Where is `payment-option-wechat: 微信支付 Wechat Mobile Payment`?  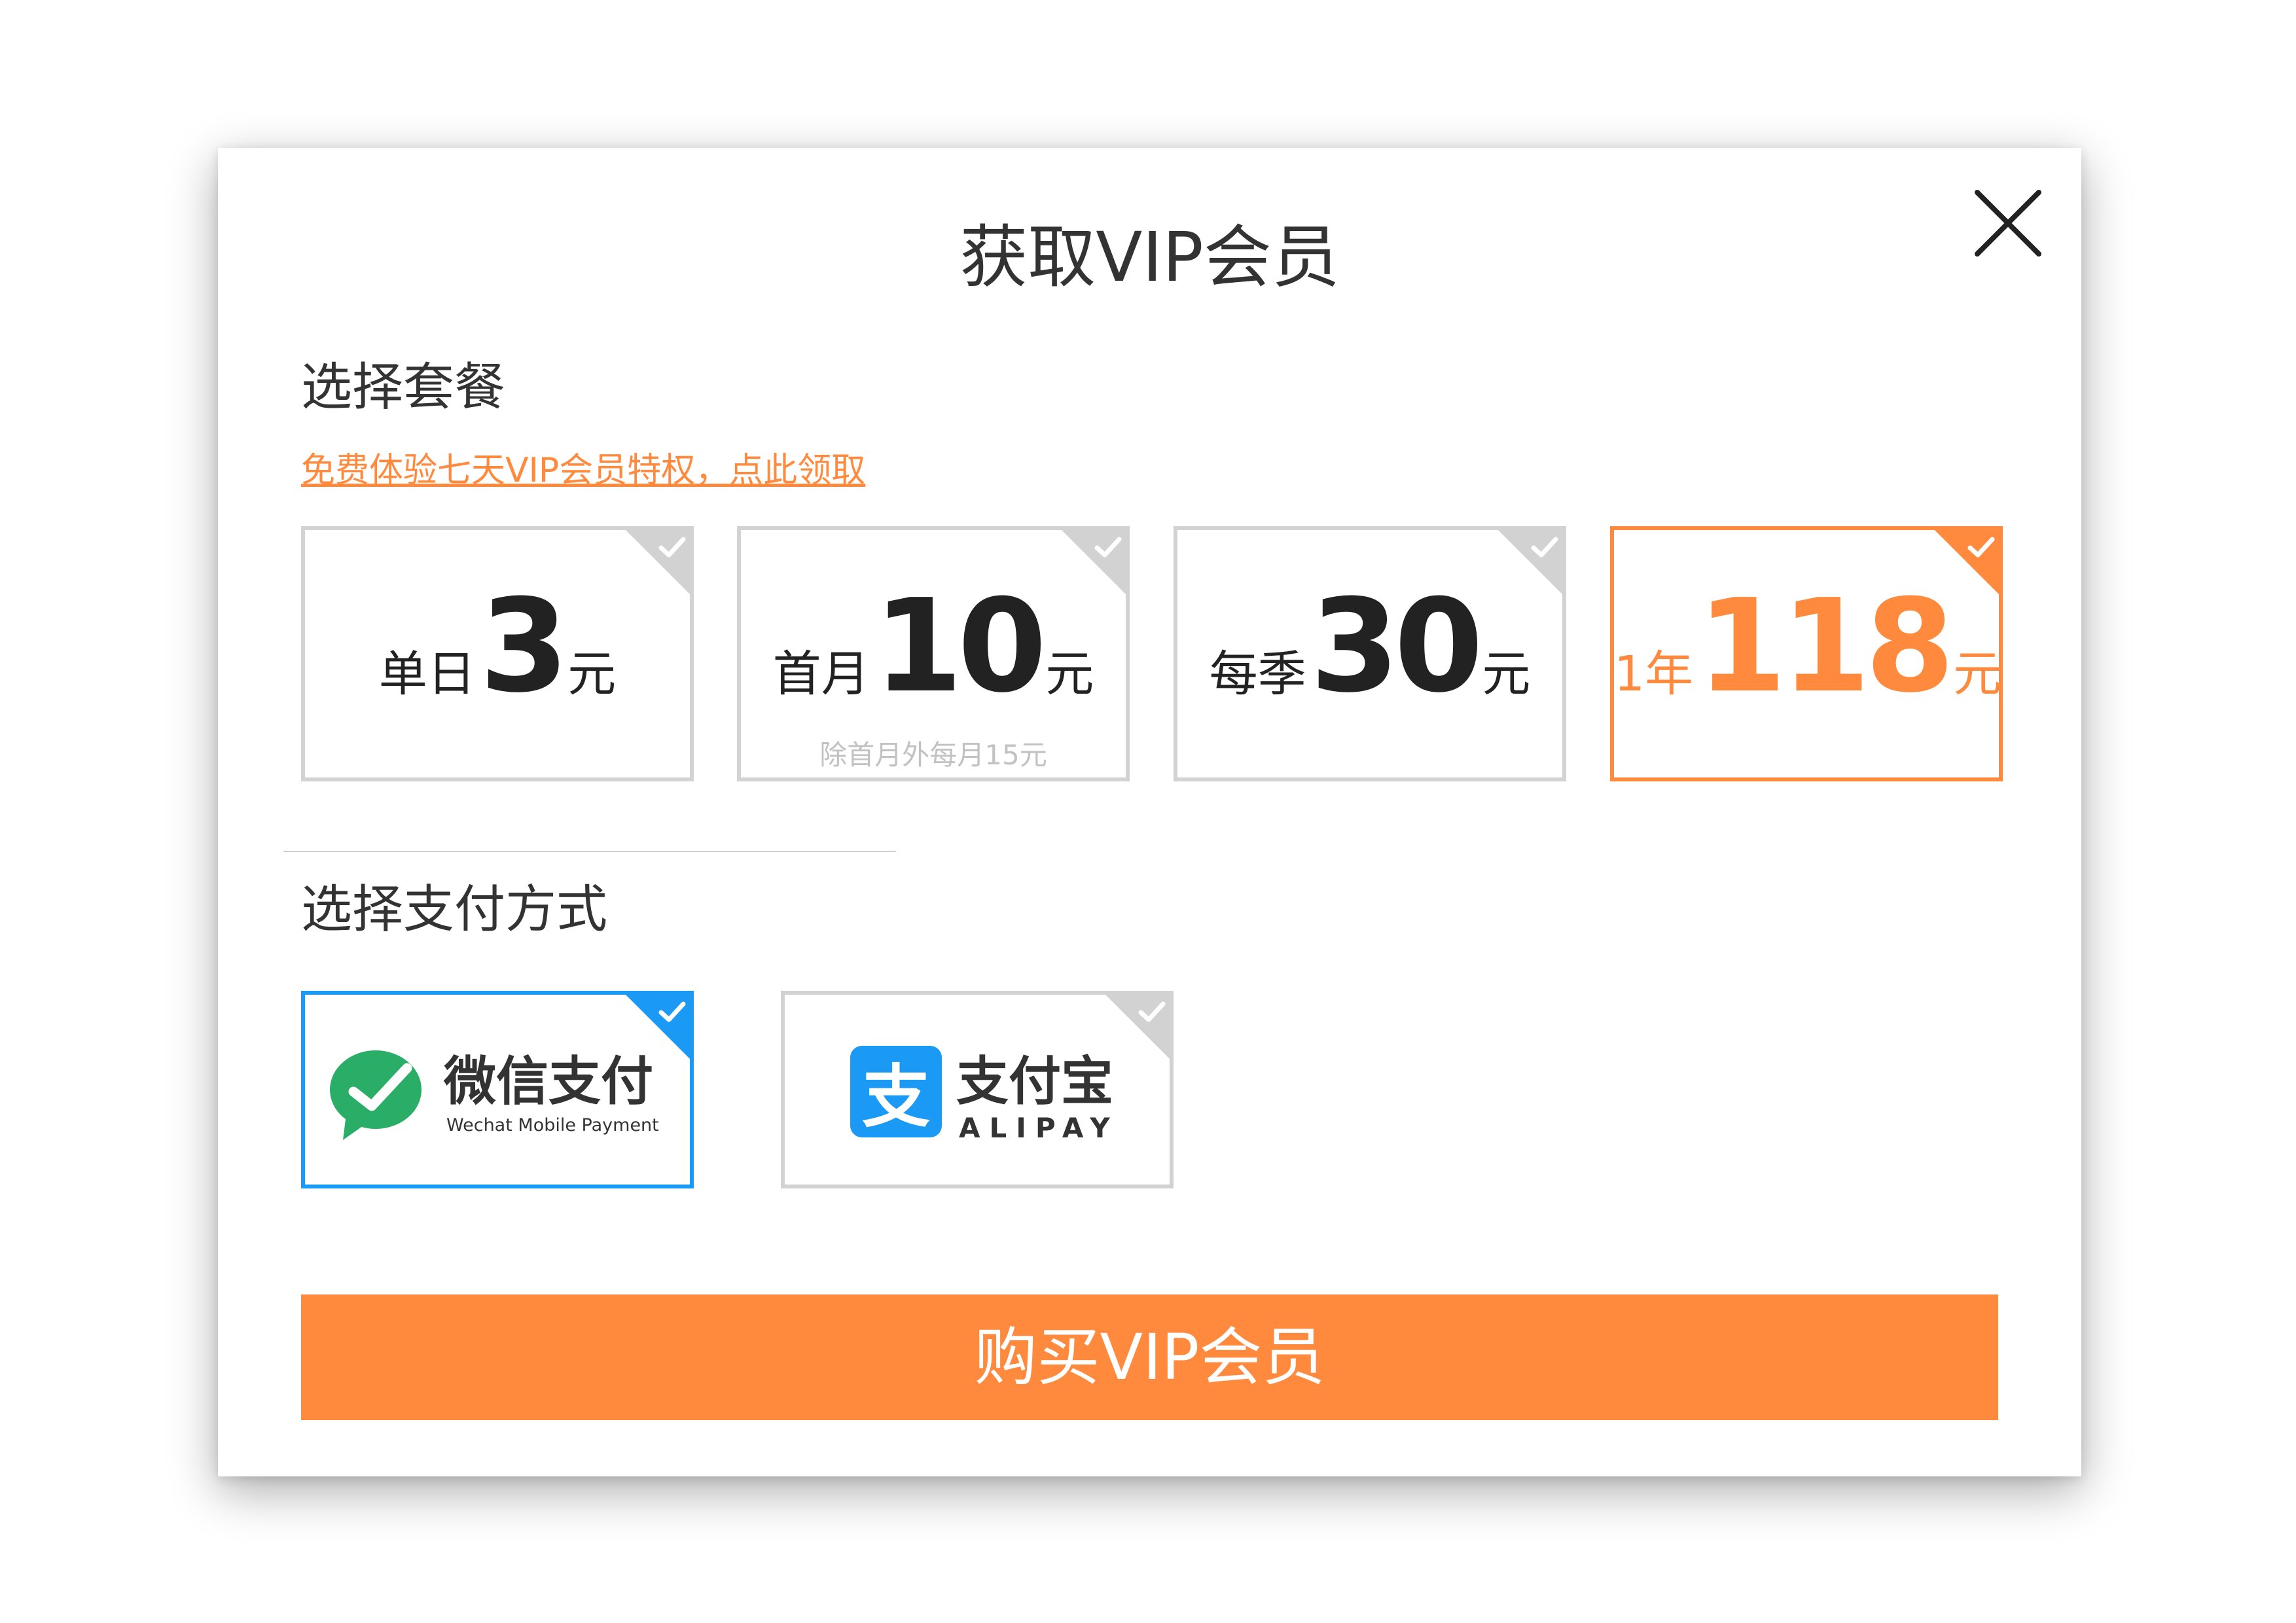 payment-option-wechat: 微信支付 Wechat Mobile Payment is located at coordinates (497, 1089).